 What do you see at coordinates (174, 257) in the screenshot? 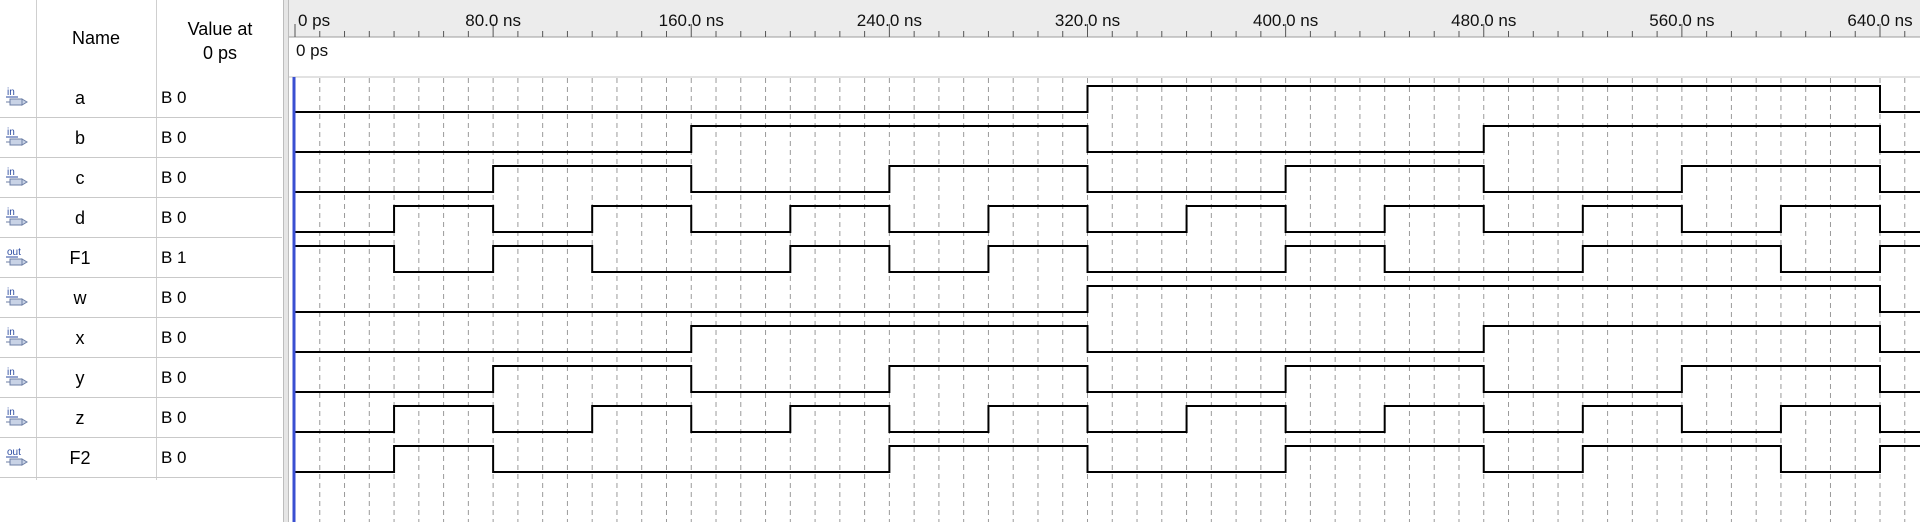
I see `signal-value: B 1` at bounding box center [174, 257].